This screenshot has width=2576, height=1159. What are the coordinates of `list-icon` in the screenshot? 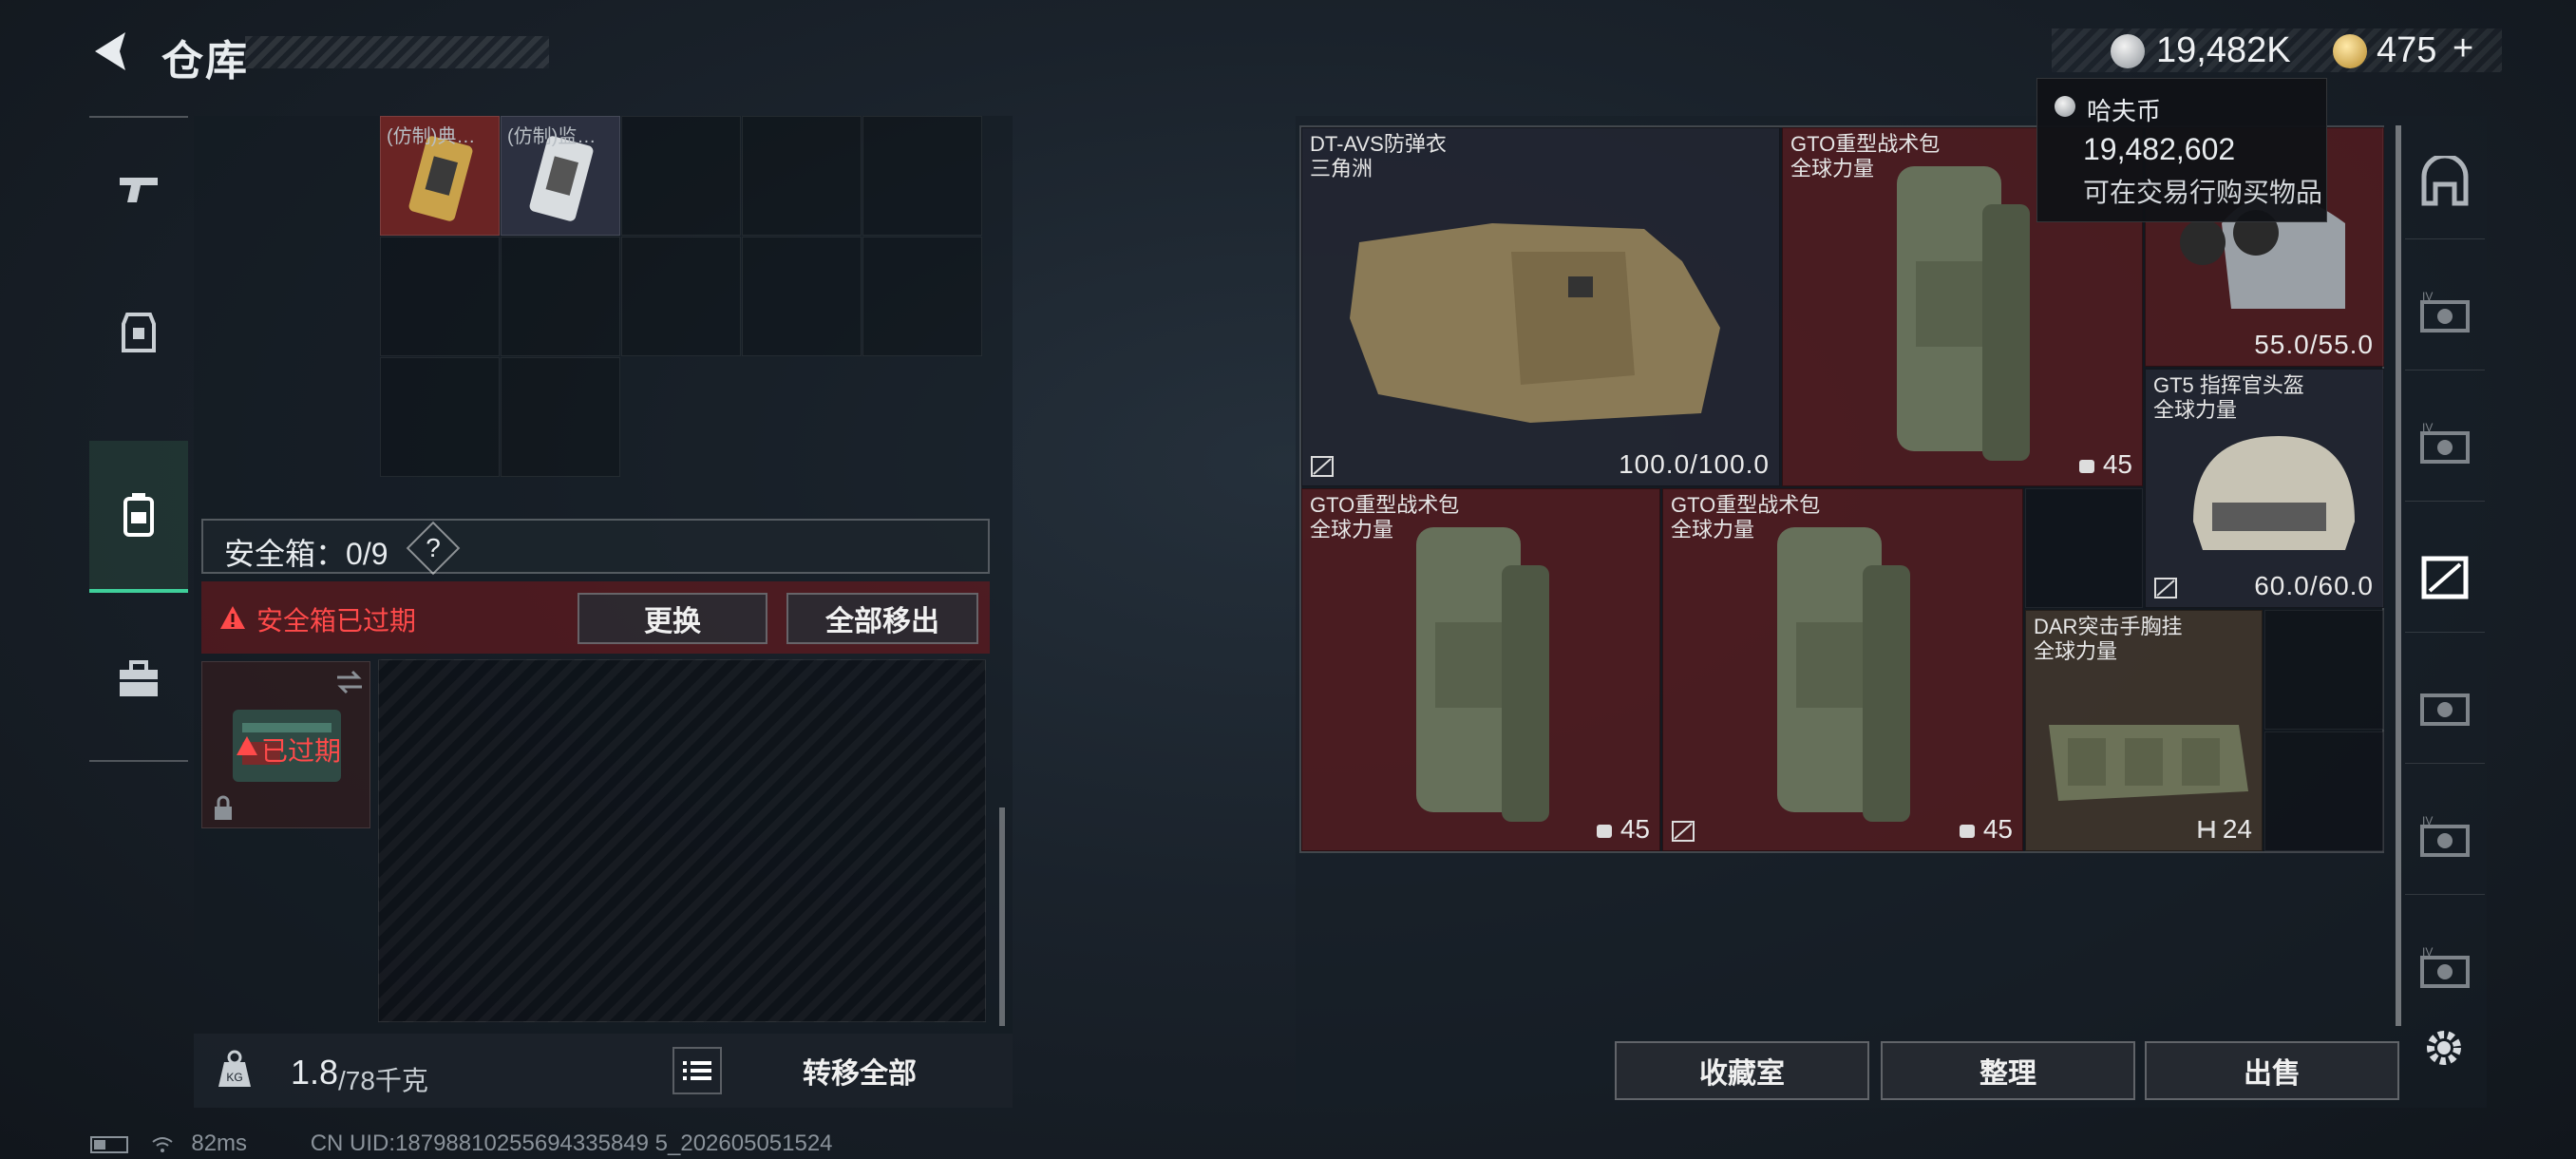 It's located at (697, 1070).